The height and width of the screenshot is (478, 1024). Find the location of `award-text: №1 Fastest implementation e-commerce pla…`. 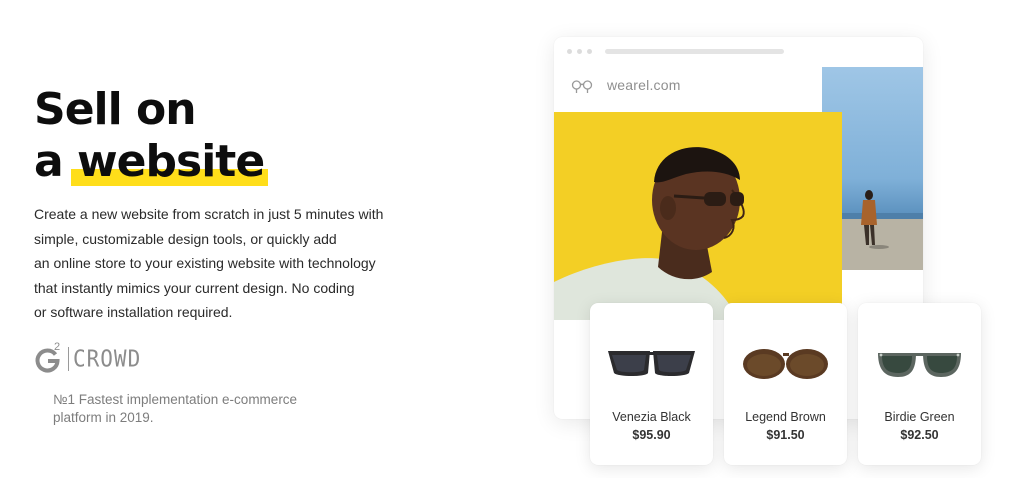

award-text: №1 Fastest implementation e-commerce pla… is located at coordinates (203, 409).